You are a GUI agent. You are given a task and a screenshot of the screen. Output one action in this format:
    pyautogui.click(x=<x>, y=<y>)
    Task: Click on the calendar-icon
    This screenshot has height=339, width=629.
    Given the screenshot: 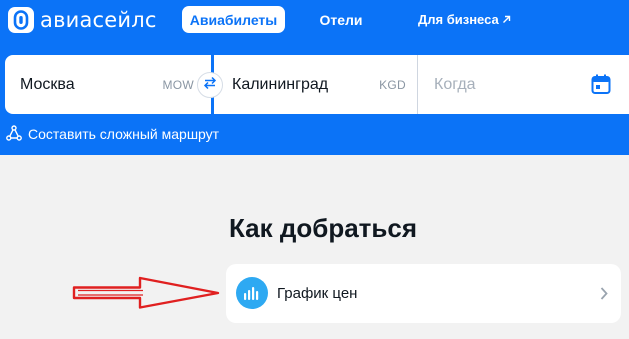 What is the action you would take?
    pyautogui.click(x=601, y=84)
    